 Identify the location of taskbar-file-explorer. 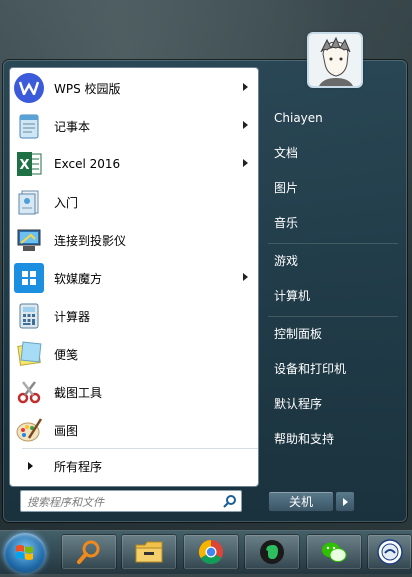
(149, 552).